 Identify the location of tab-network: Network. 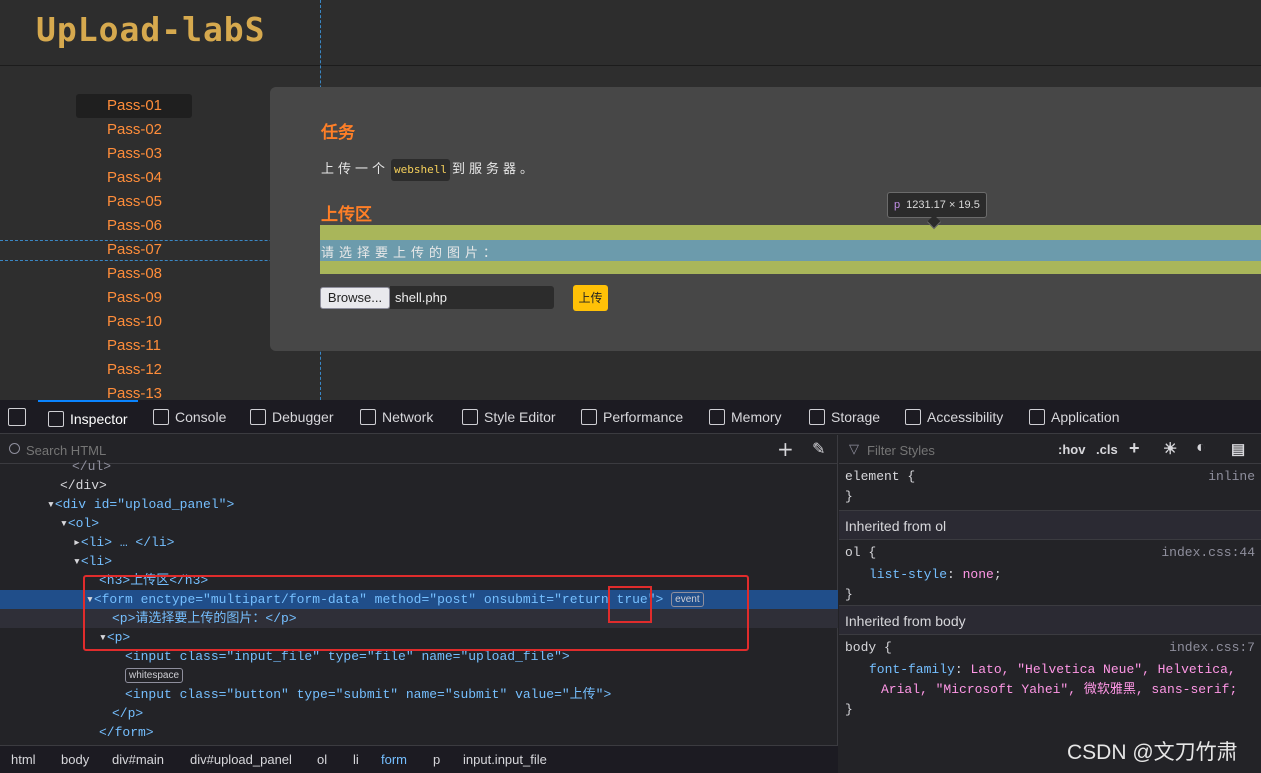
(396, 417).